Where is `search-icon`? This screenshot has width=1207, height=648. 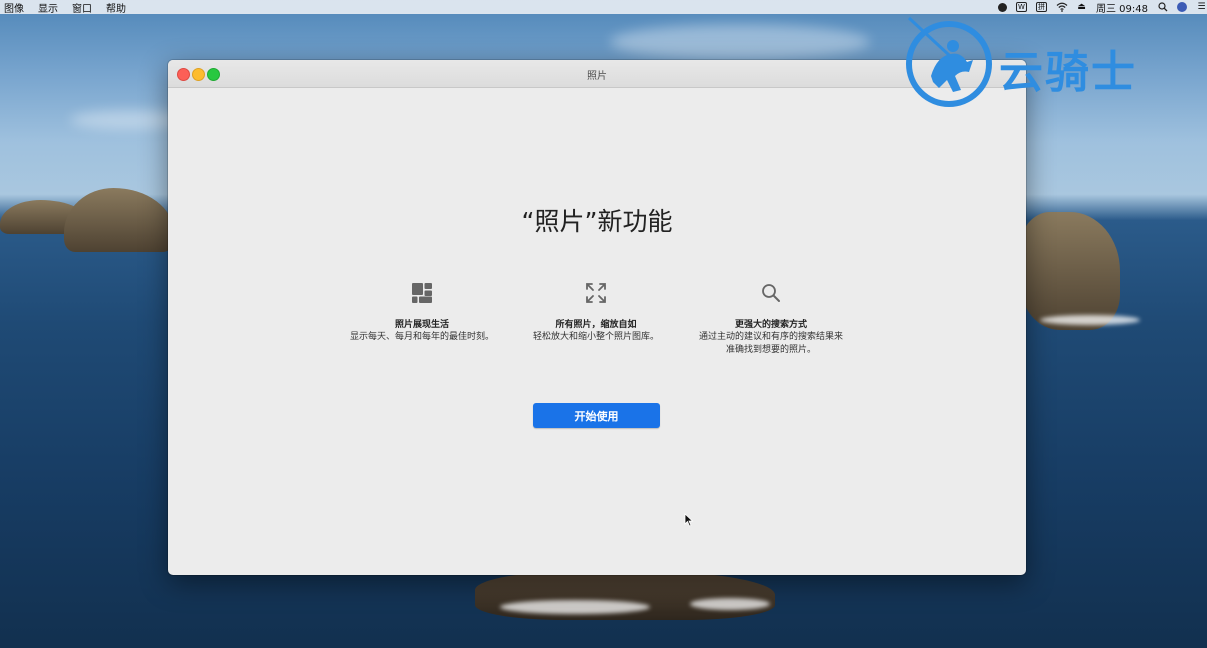
search-icon is located at coordinates (771, 293).